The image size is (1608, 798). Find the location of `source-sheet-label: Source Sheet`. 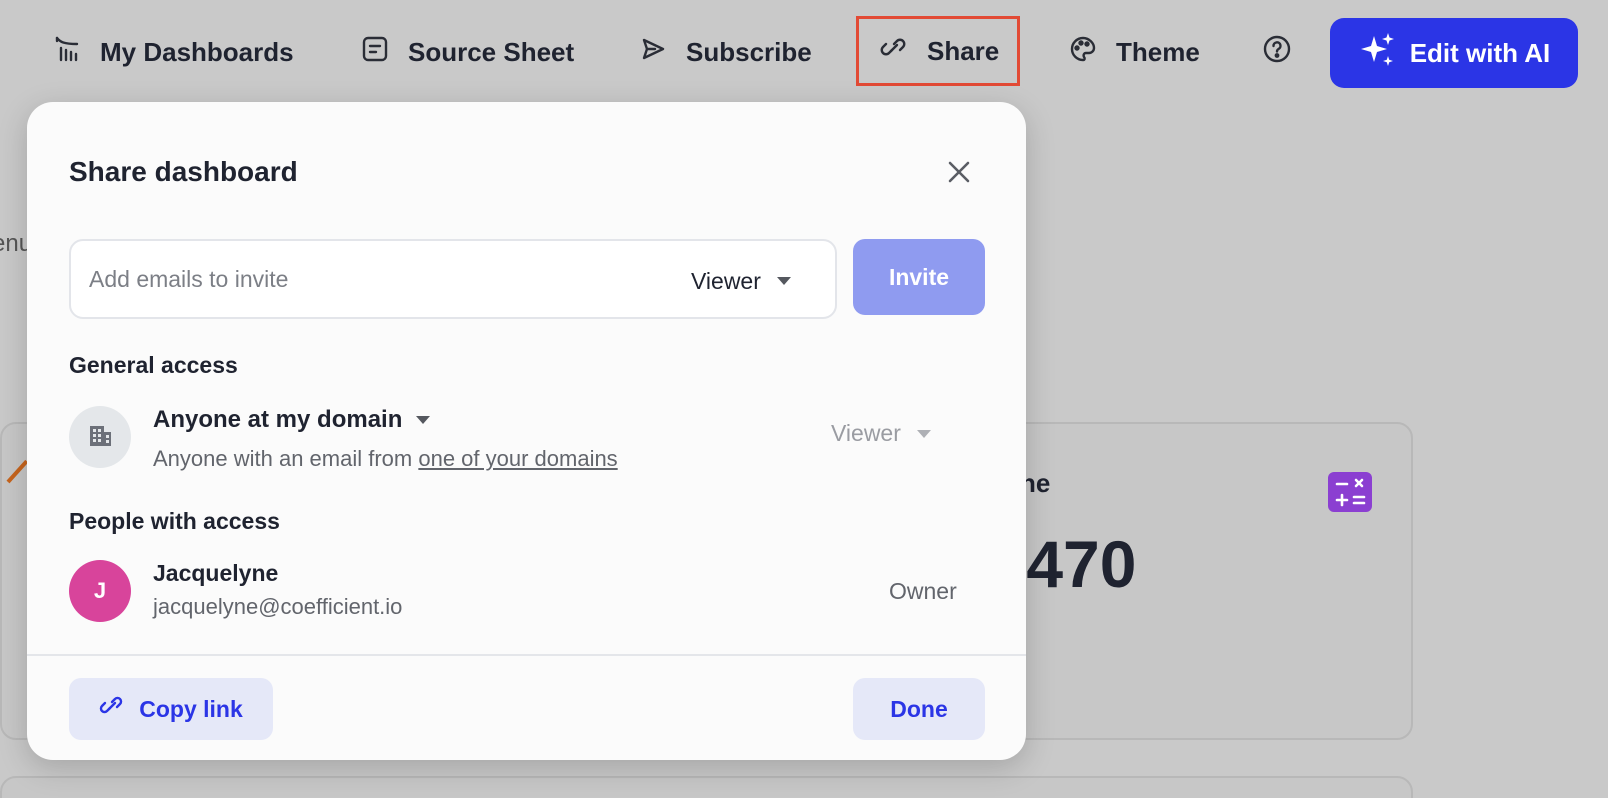

source-sheet-label: Source Sheet is located at coordinates (491, 51).